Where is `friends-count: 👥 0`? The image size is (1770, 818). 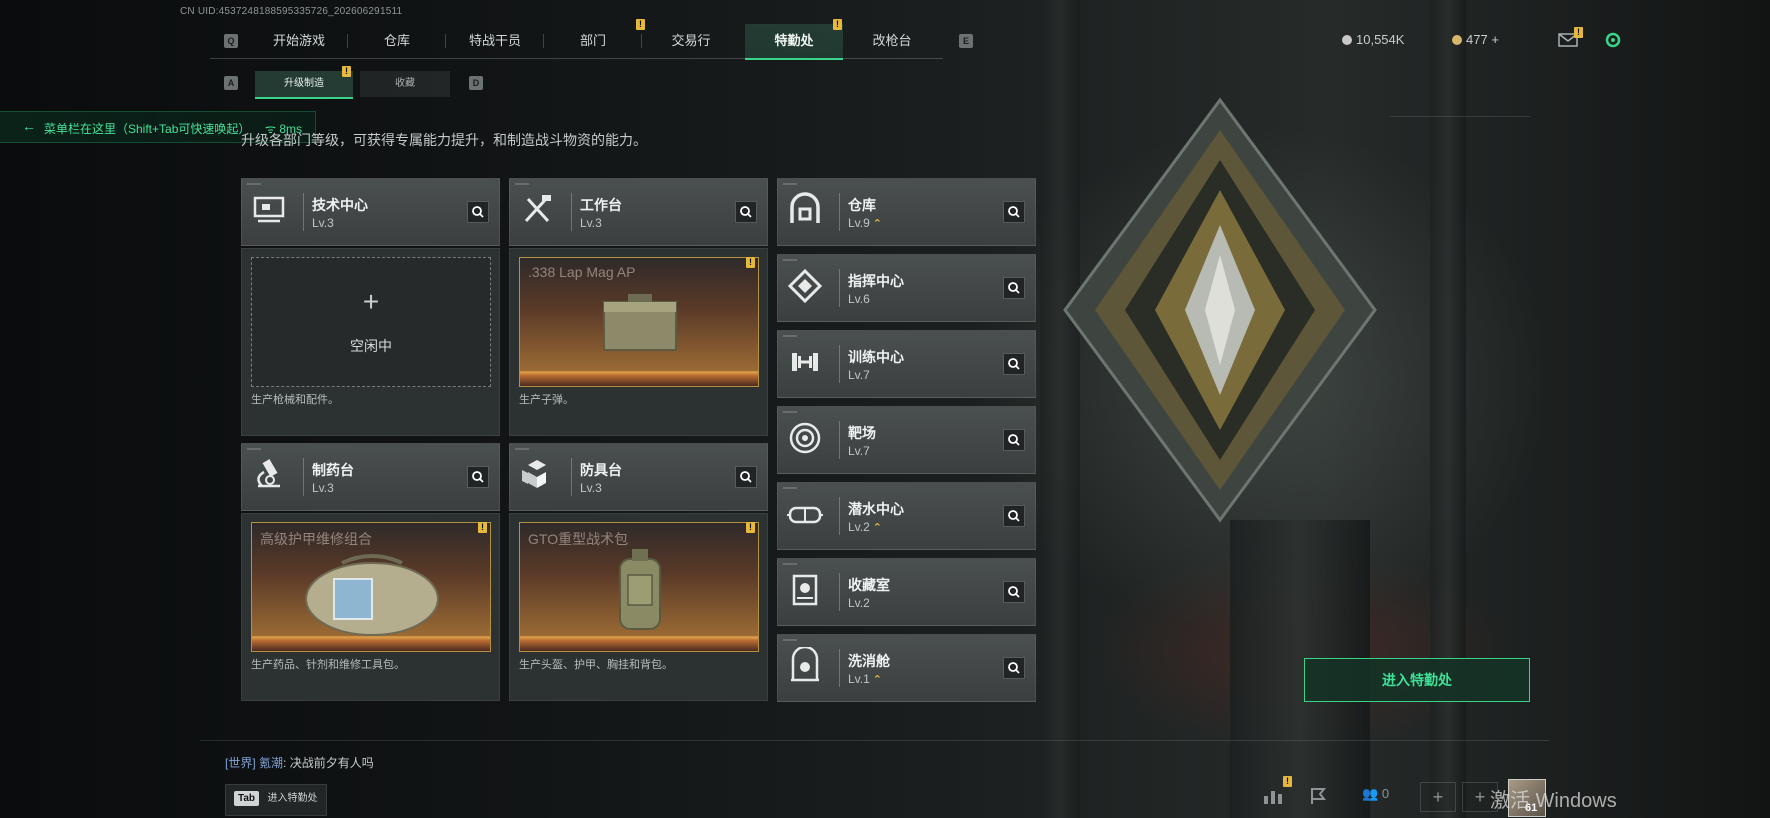
friends-count: 👥 0 is located at coordinates (1375, 794).